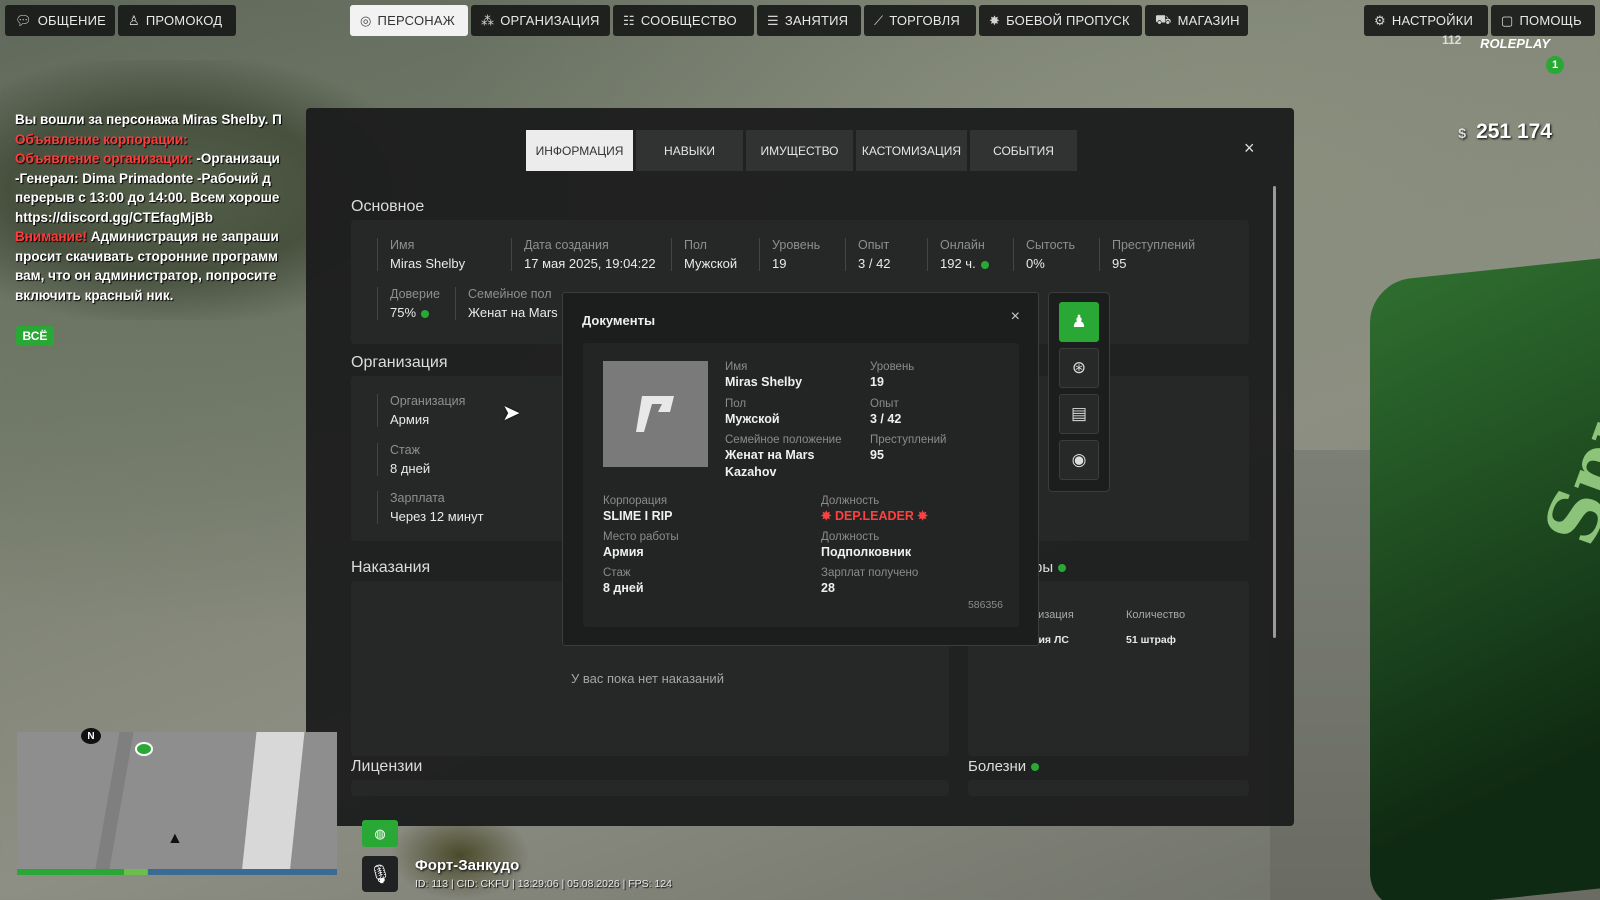  What do you see at coordinates (437, 516) in the screenshot?
I see `field-value: Через 12 минут` at bounding box center [437, 516].